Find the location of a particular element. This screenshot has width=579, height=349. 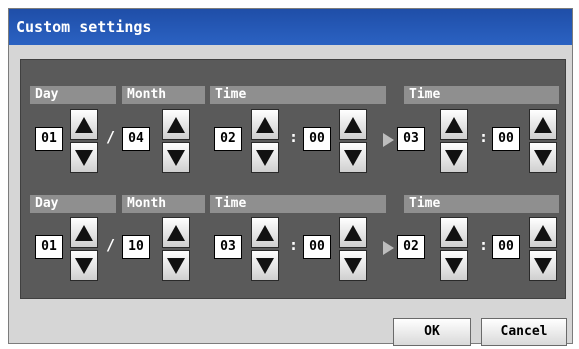

start-hour-value: 03 is located at coordinates (228, 247).